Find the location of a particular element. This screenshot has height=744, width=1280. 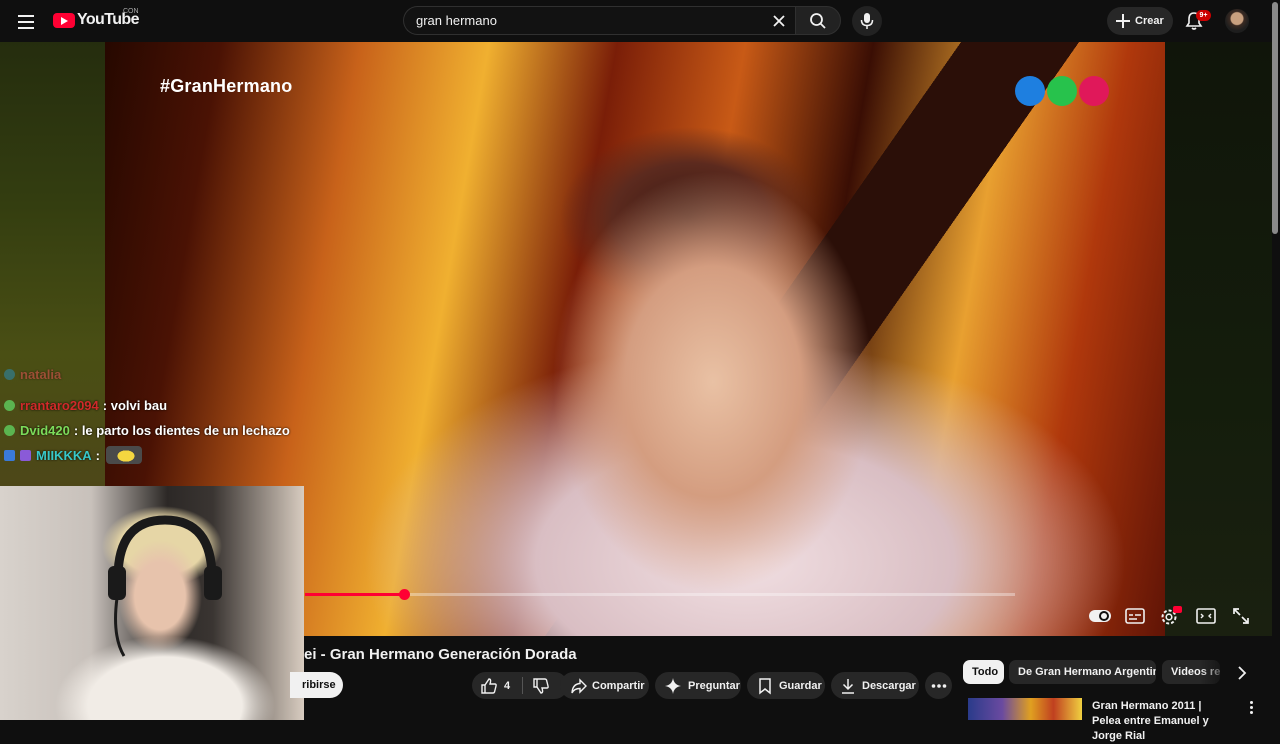

download-label: Descargar is located at coordinates (889, 685).